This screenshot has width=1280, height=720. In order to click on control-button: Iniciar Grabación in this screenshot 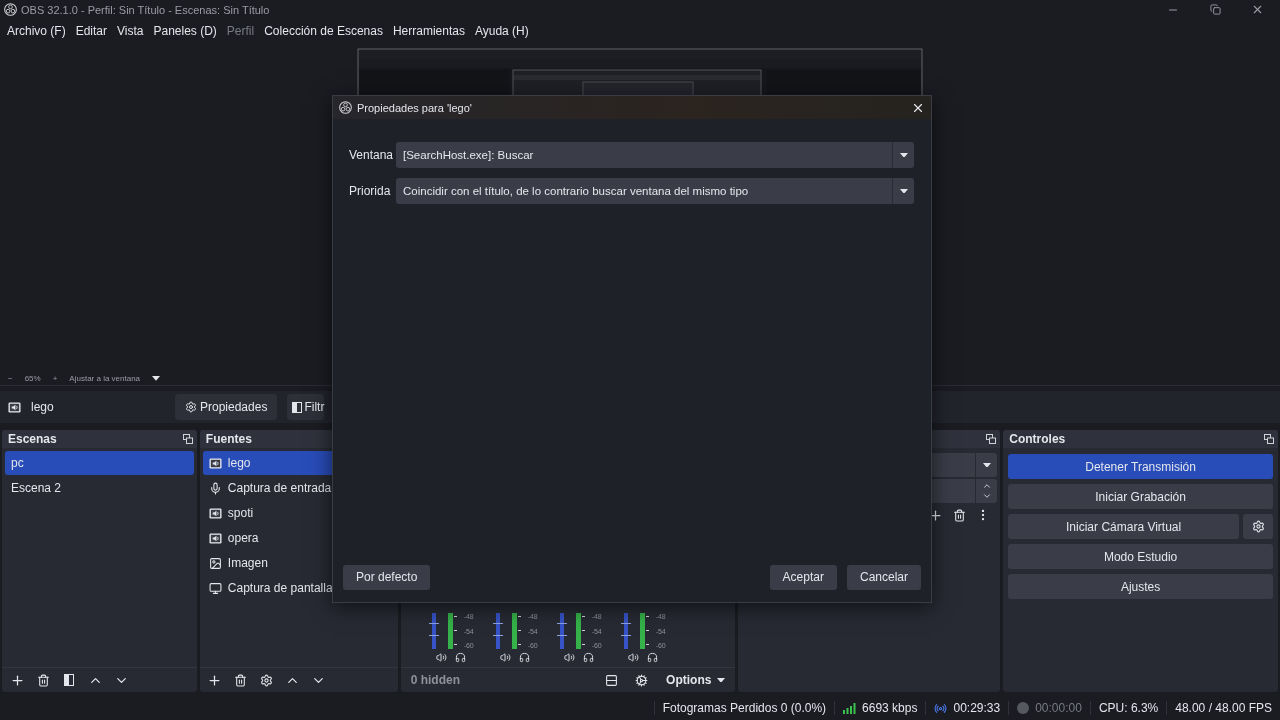, I will do `click(1140, 496)`.